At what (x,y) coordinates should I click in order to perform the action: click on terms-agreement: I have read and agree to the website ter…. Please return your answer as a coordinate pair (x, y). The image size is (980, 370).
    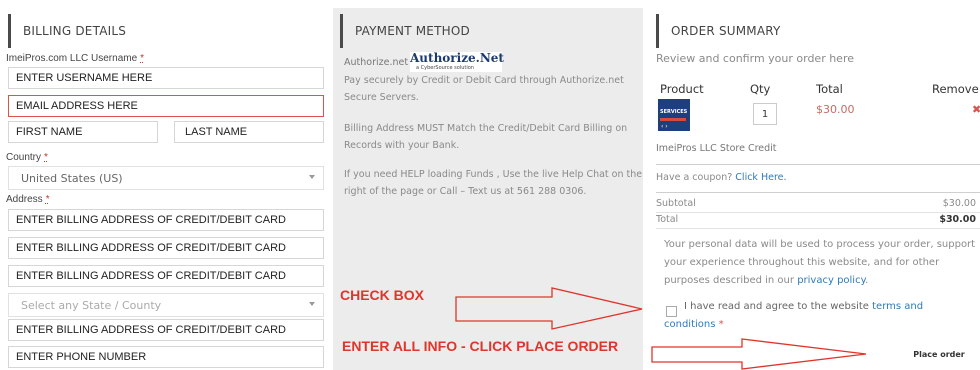
    Looking at the image, I should click on (814, 316).